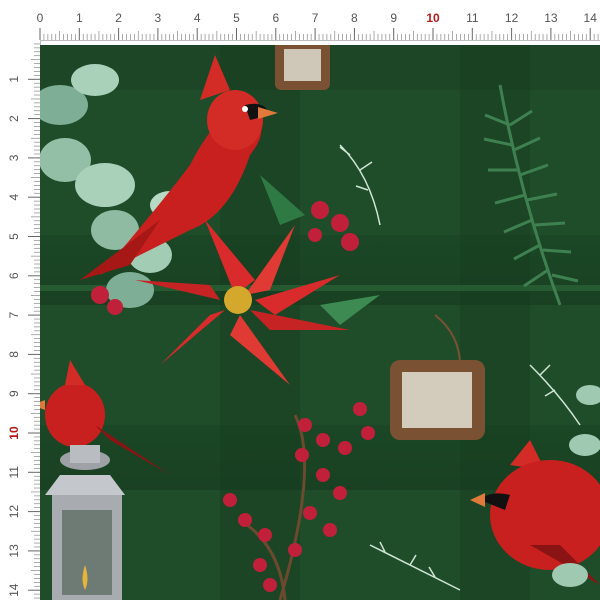 This screenshot has width=600, height=600. I want to click on ruler-top-label: 5, so click(236, 18).